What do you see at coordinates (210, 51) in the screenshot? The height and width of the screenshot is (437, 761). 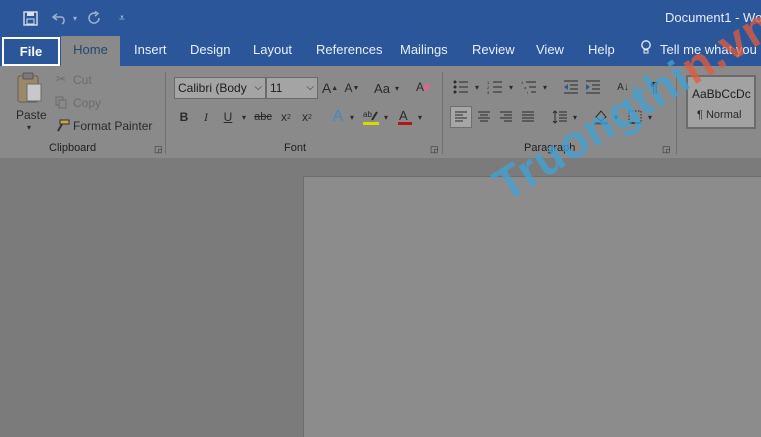 I see `tab-design: Design` at bounding box center [210, 51].